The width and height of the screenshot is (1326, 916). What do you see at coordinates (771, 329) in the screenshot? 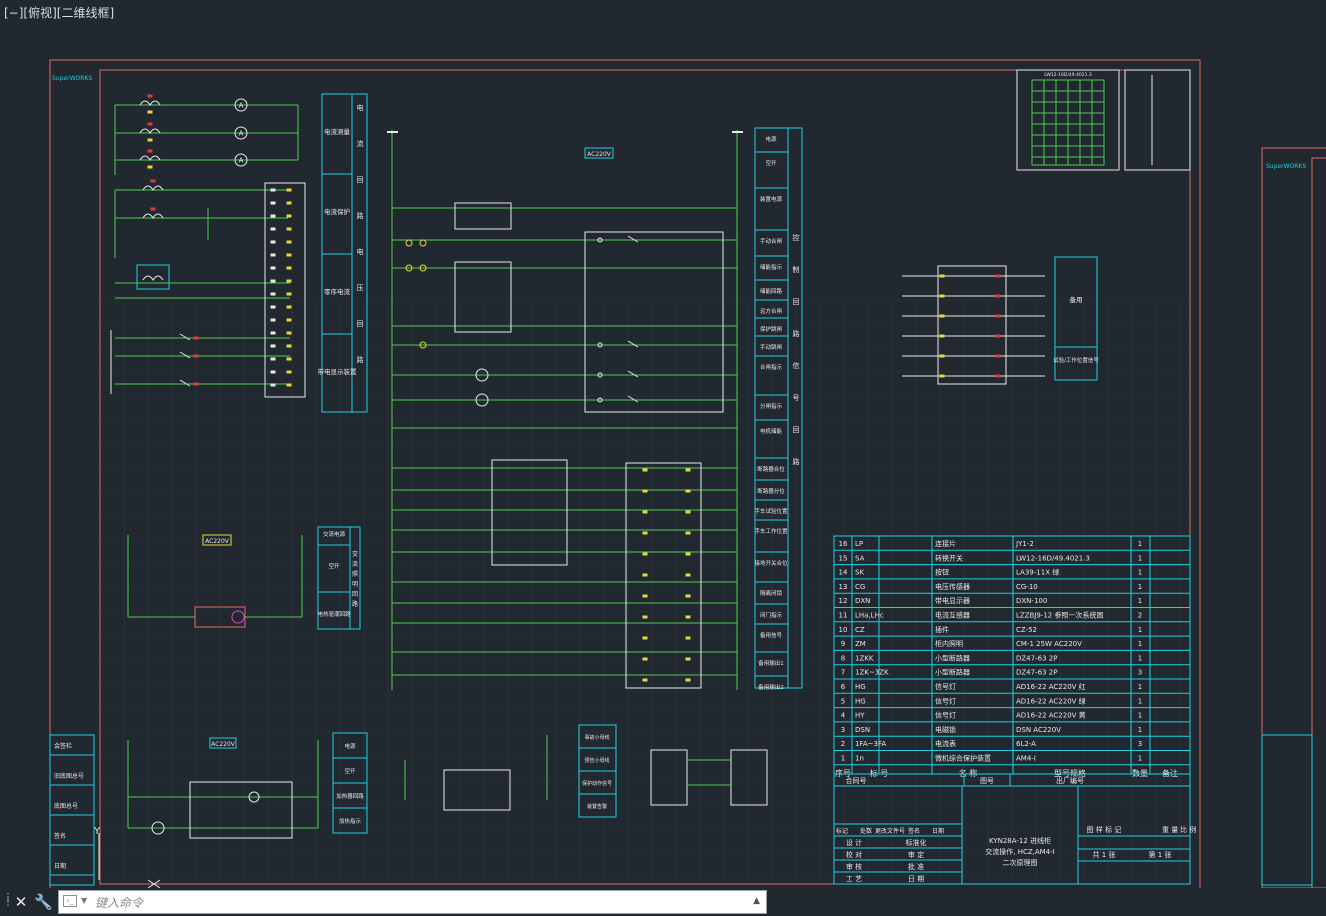
I see `panel-row-label: 保护跳闸` at bounding box center [771, 329].